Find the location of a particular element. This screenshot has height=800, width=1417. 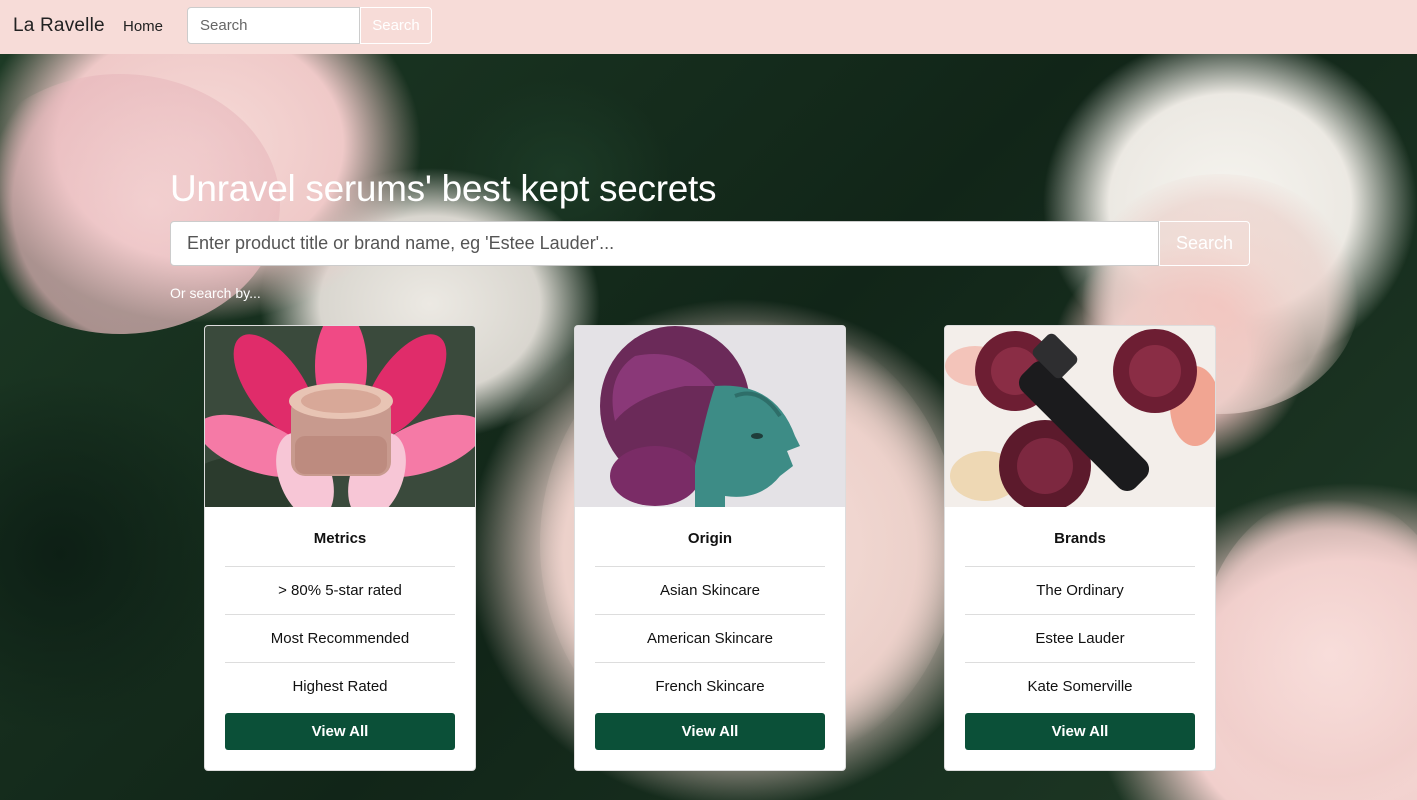

card-title: Brands is located at coordinates (1080, 538).